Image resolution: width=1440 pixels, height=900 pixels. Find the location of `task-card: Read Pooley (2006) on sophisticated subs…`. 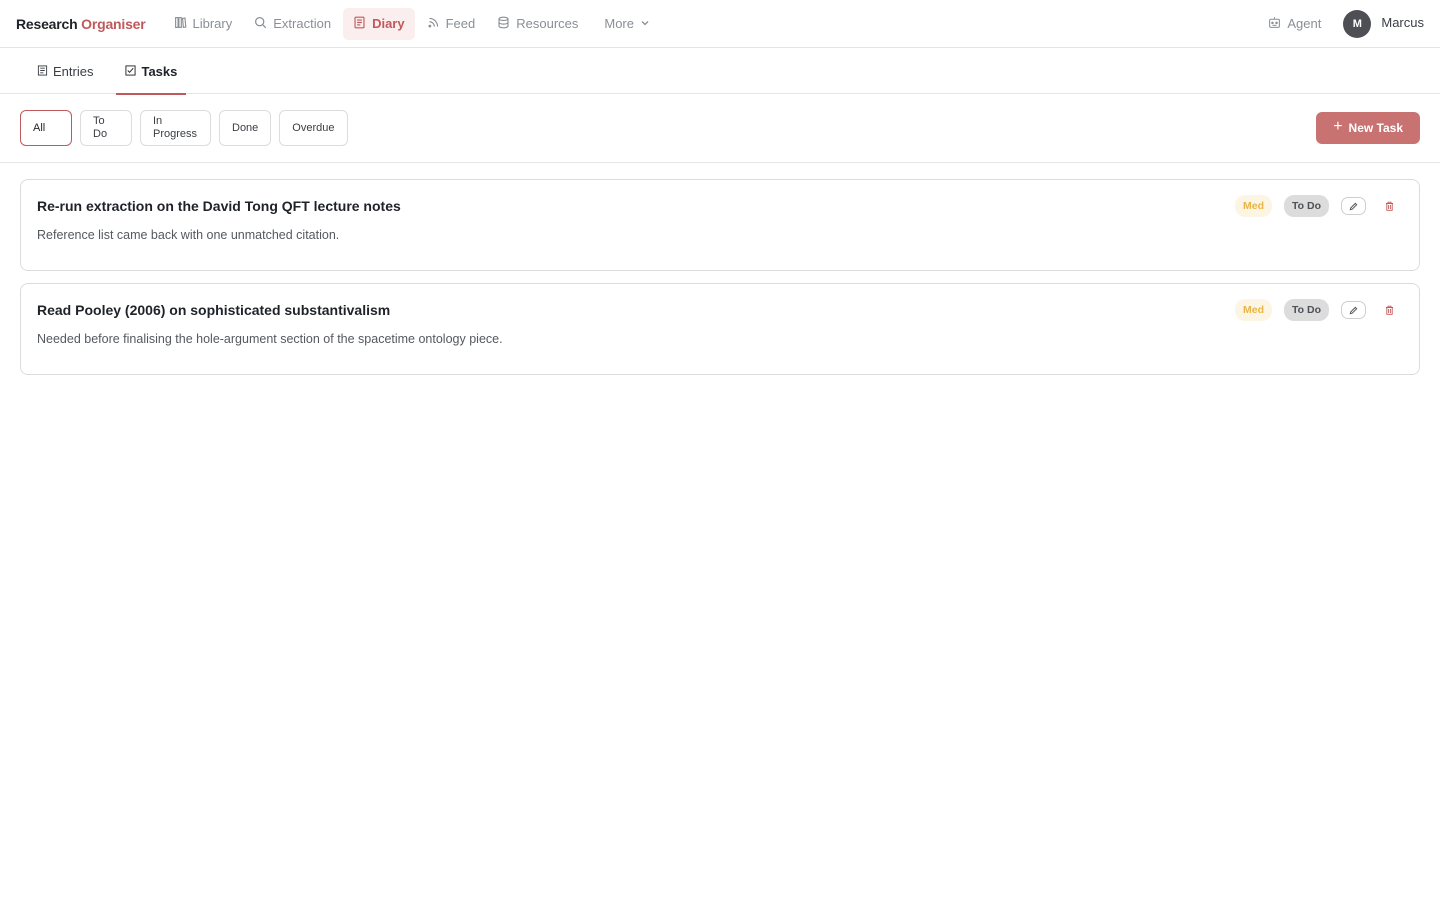

task-card: Read Pooley (2006) on sophisticated subs… is located at coordinates (720, 329).